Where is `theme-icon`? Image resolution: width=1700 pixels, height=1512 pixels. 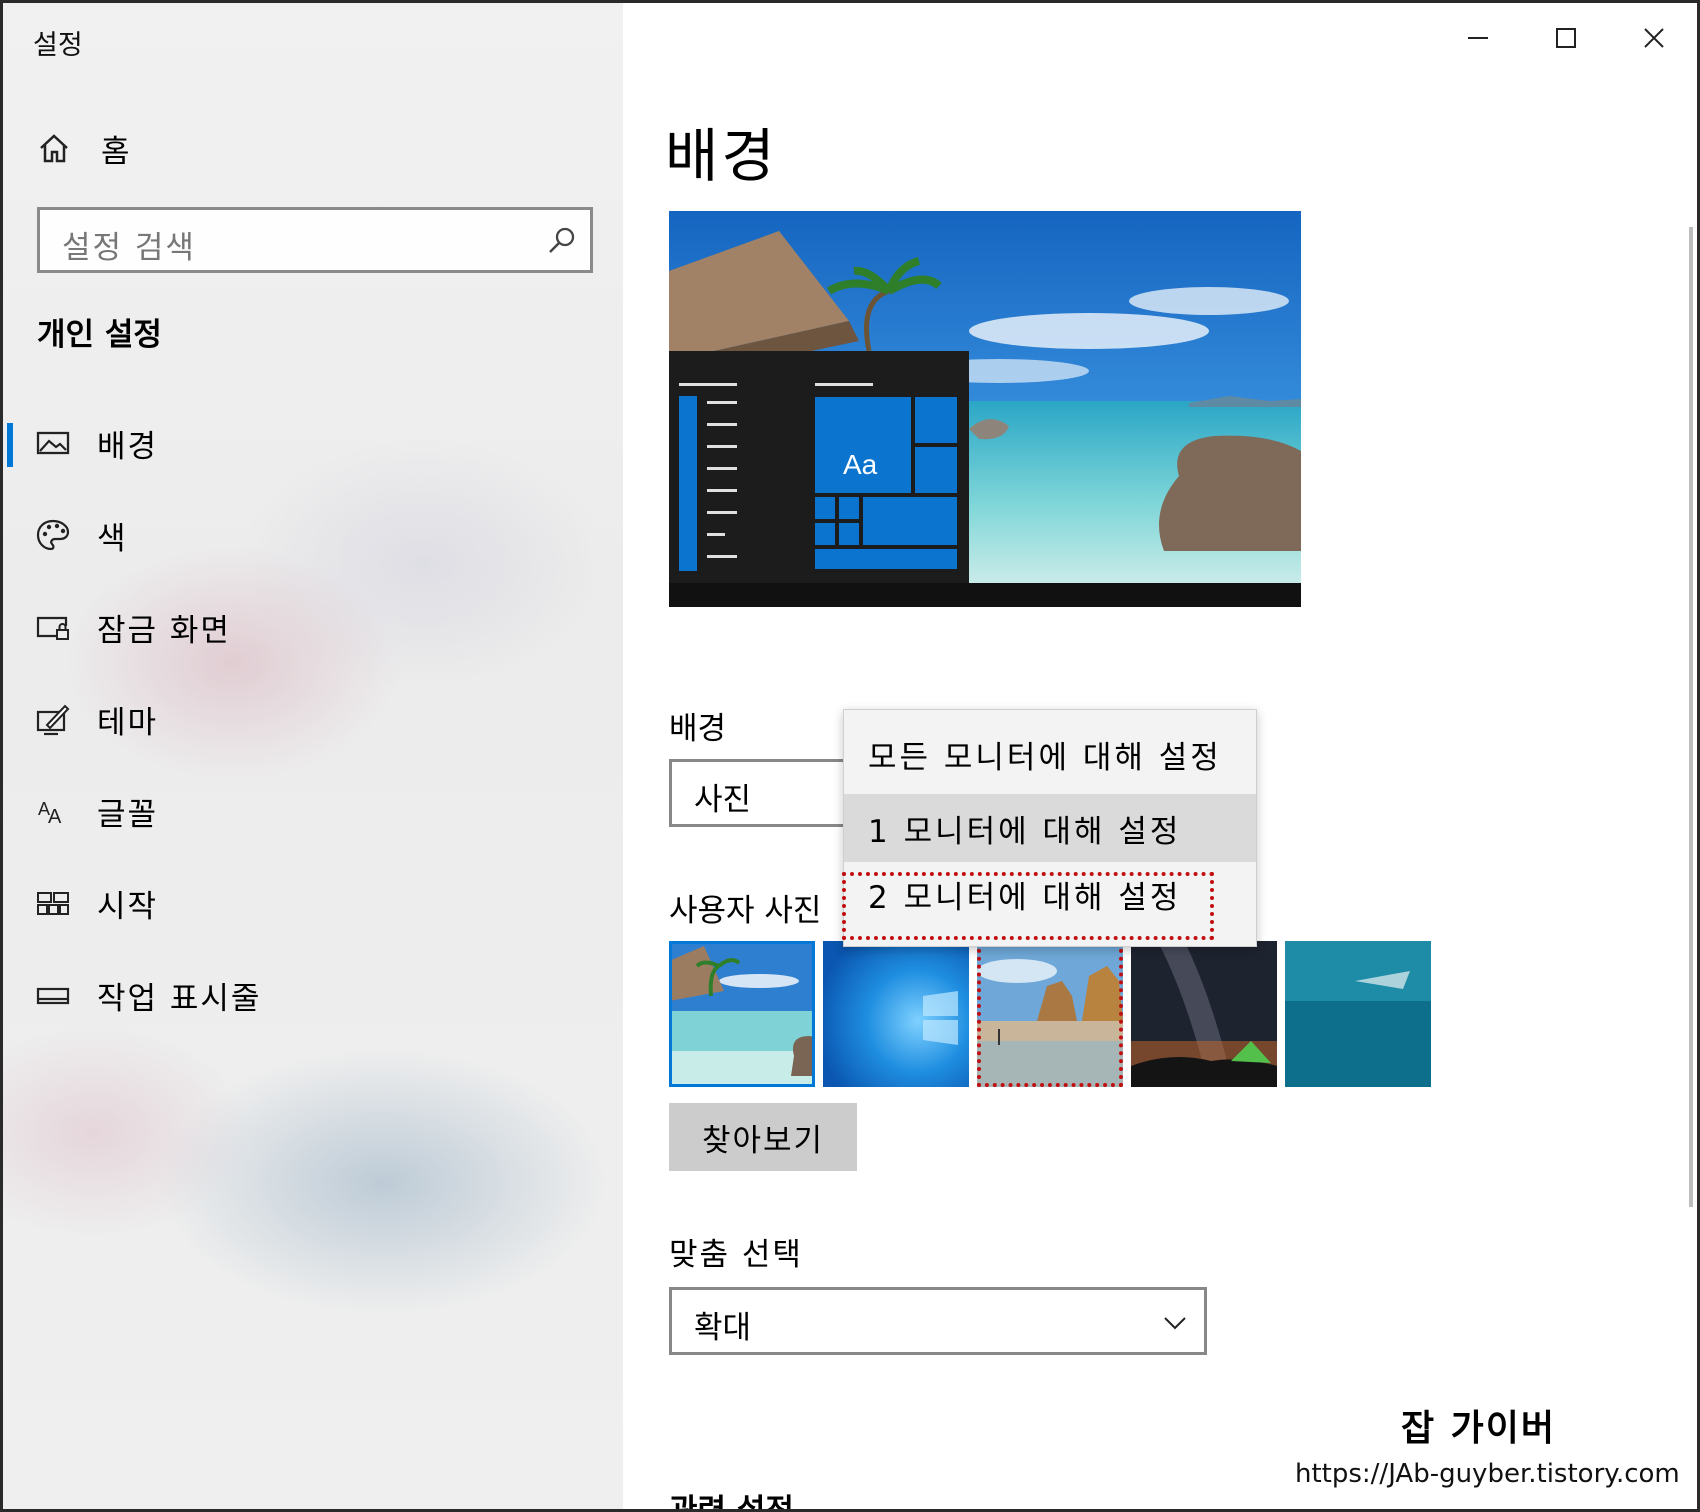 theme-icon is located at coordinates (53, 720).